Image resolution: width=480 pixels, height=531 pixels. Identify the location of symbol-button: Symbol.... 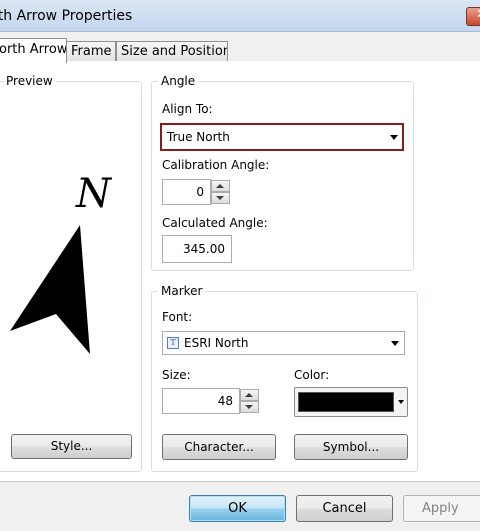
(351, 447).